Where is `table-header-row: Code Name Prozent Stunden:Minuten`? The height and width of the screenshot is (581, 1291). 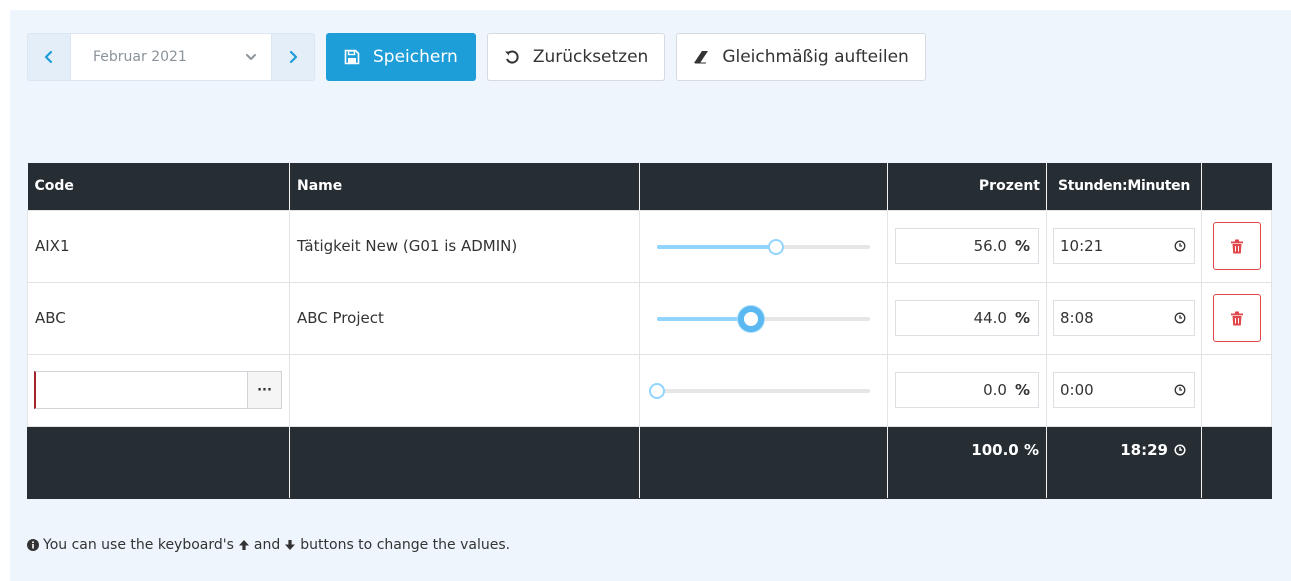 table-header-row: Code Name Prozent Stunden:Minuten is located at coordinates (649, 186).